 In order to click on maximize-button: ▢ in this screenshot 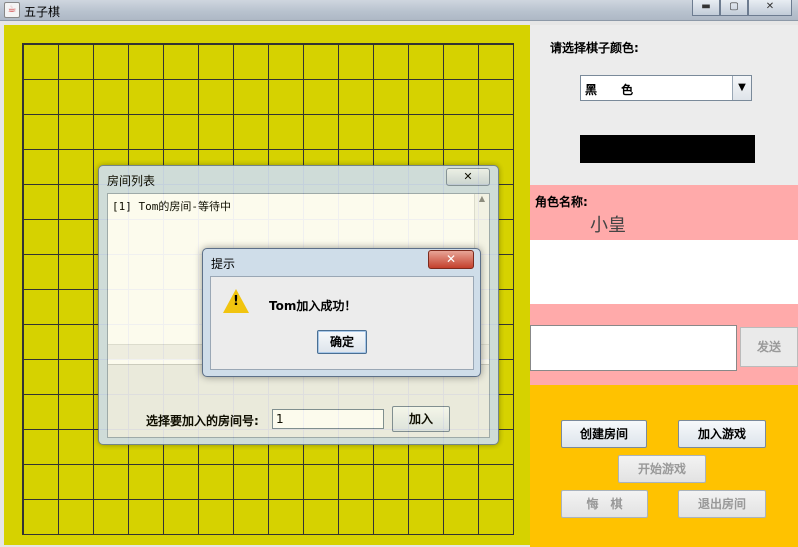, I will do `click(734, 8)`.